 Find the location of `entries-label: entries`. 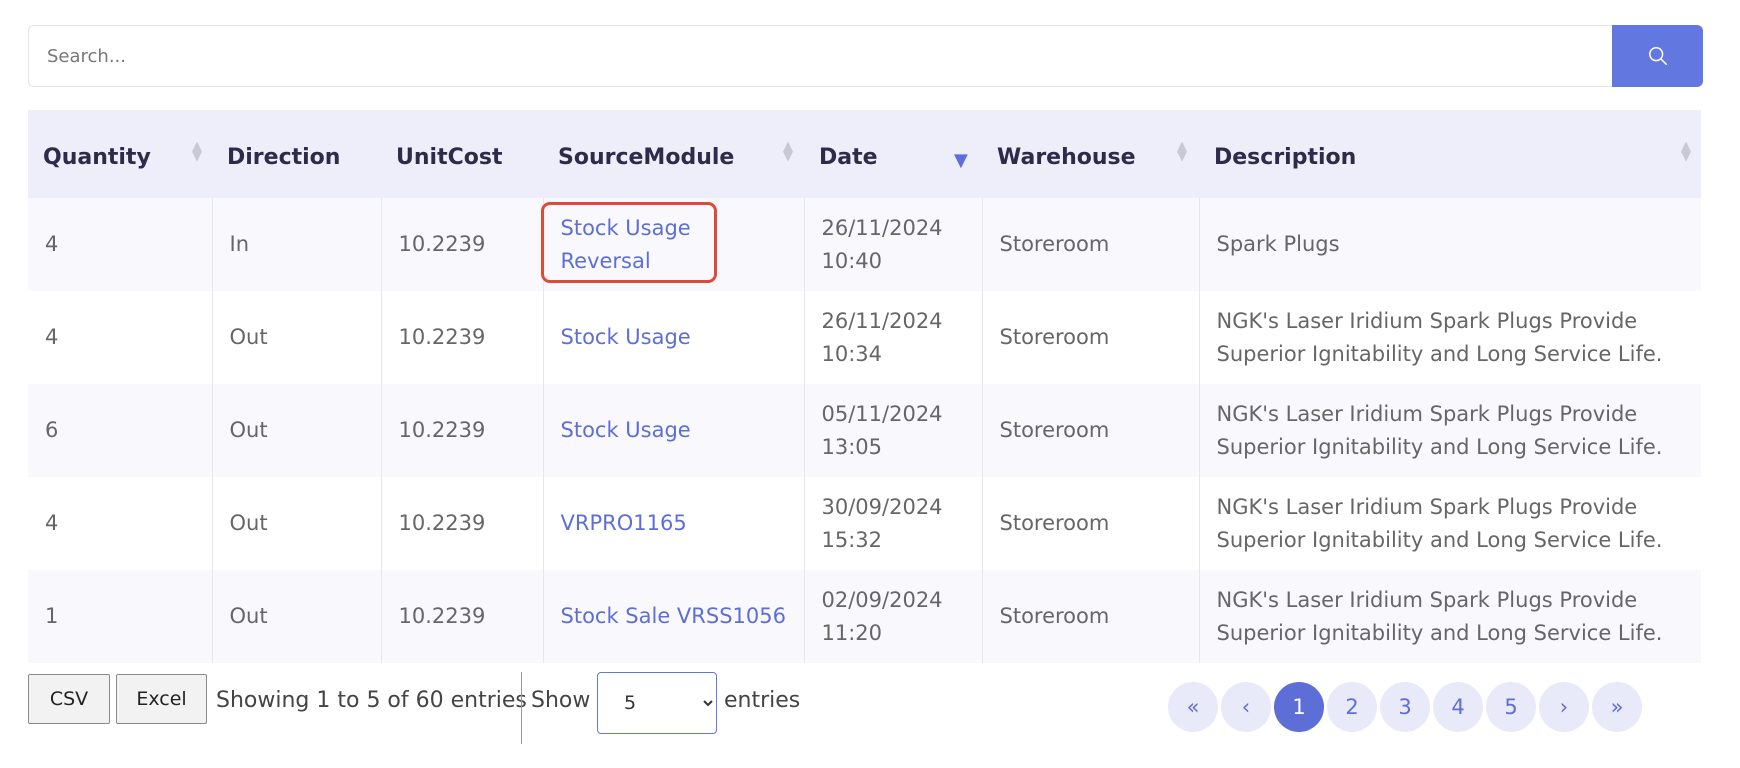

entries-label: entries is located at coordinates (762, 700).